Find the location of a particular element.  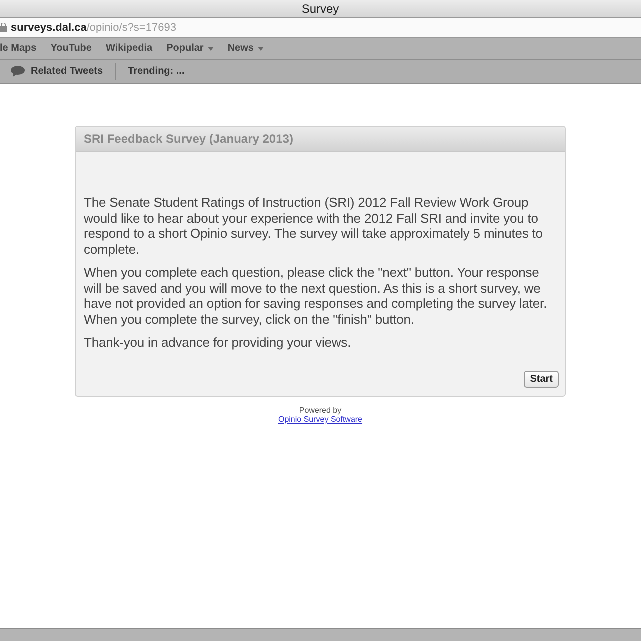

intro-paragraph: Thank-you in advance for providing your views. is located at coordinates (218, 342).